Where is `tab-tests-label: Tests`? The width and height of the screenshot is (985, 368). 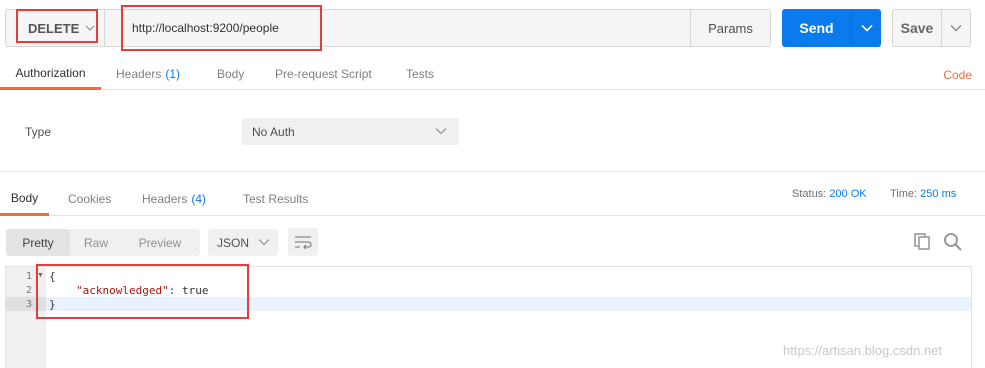
tab-tests-label: Tests is located at coordinates (420, 74).